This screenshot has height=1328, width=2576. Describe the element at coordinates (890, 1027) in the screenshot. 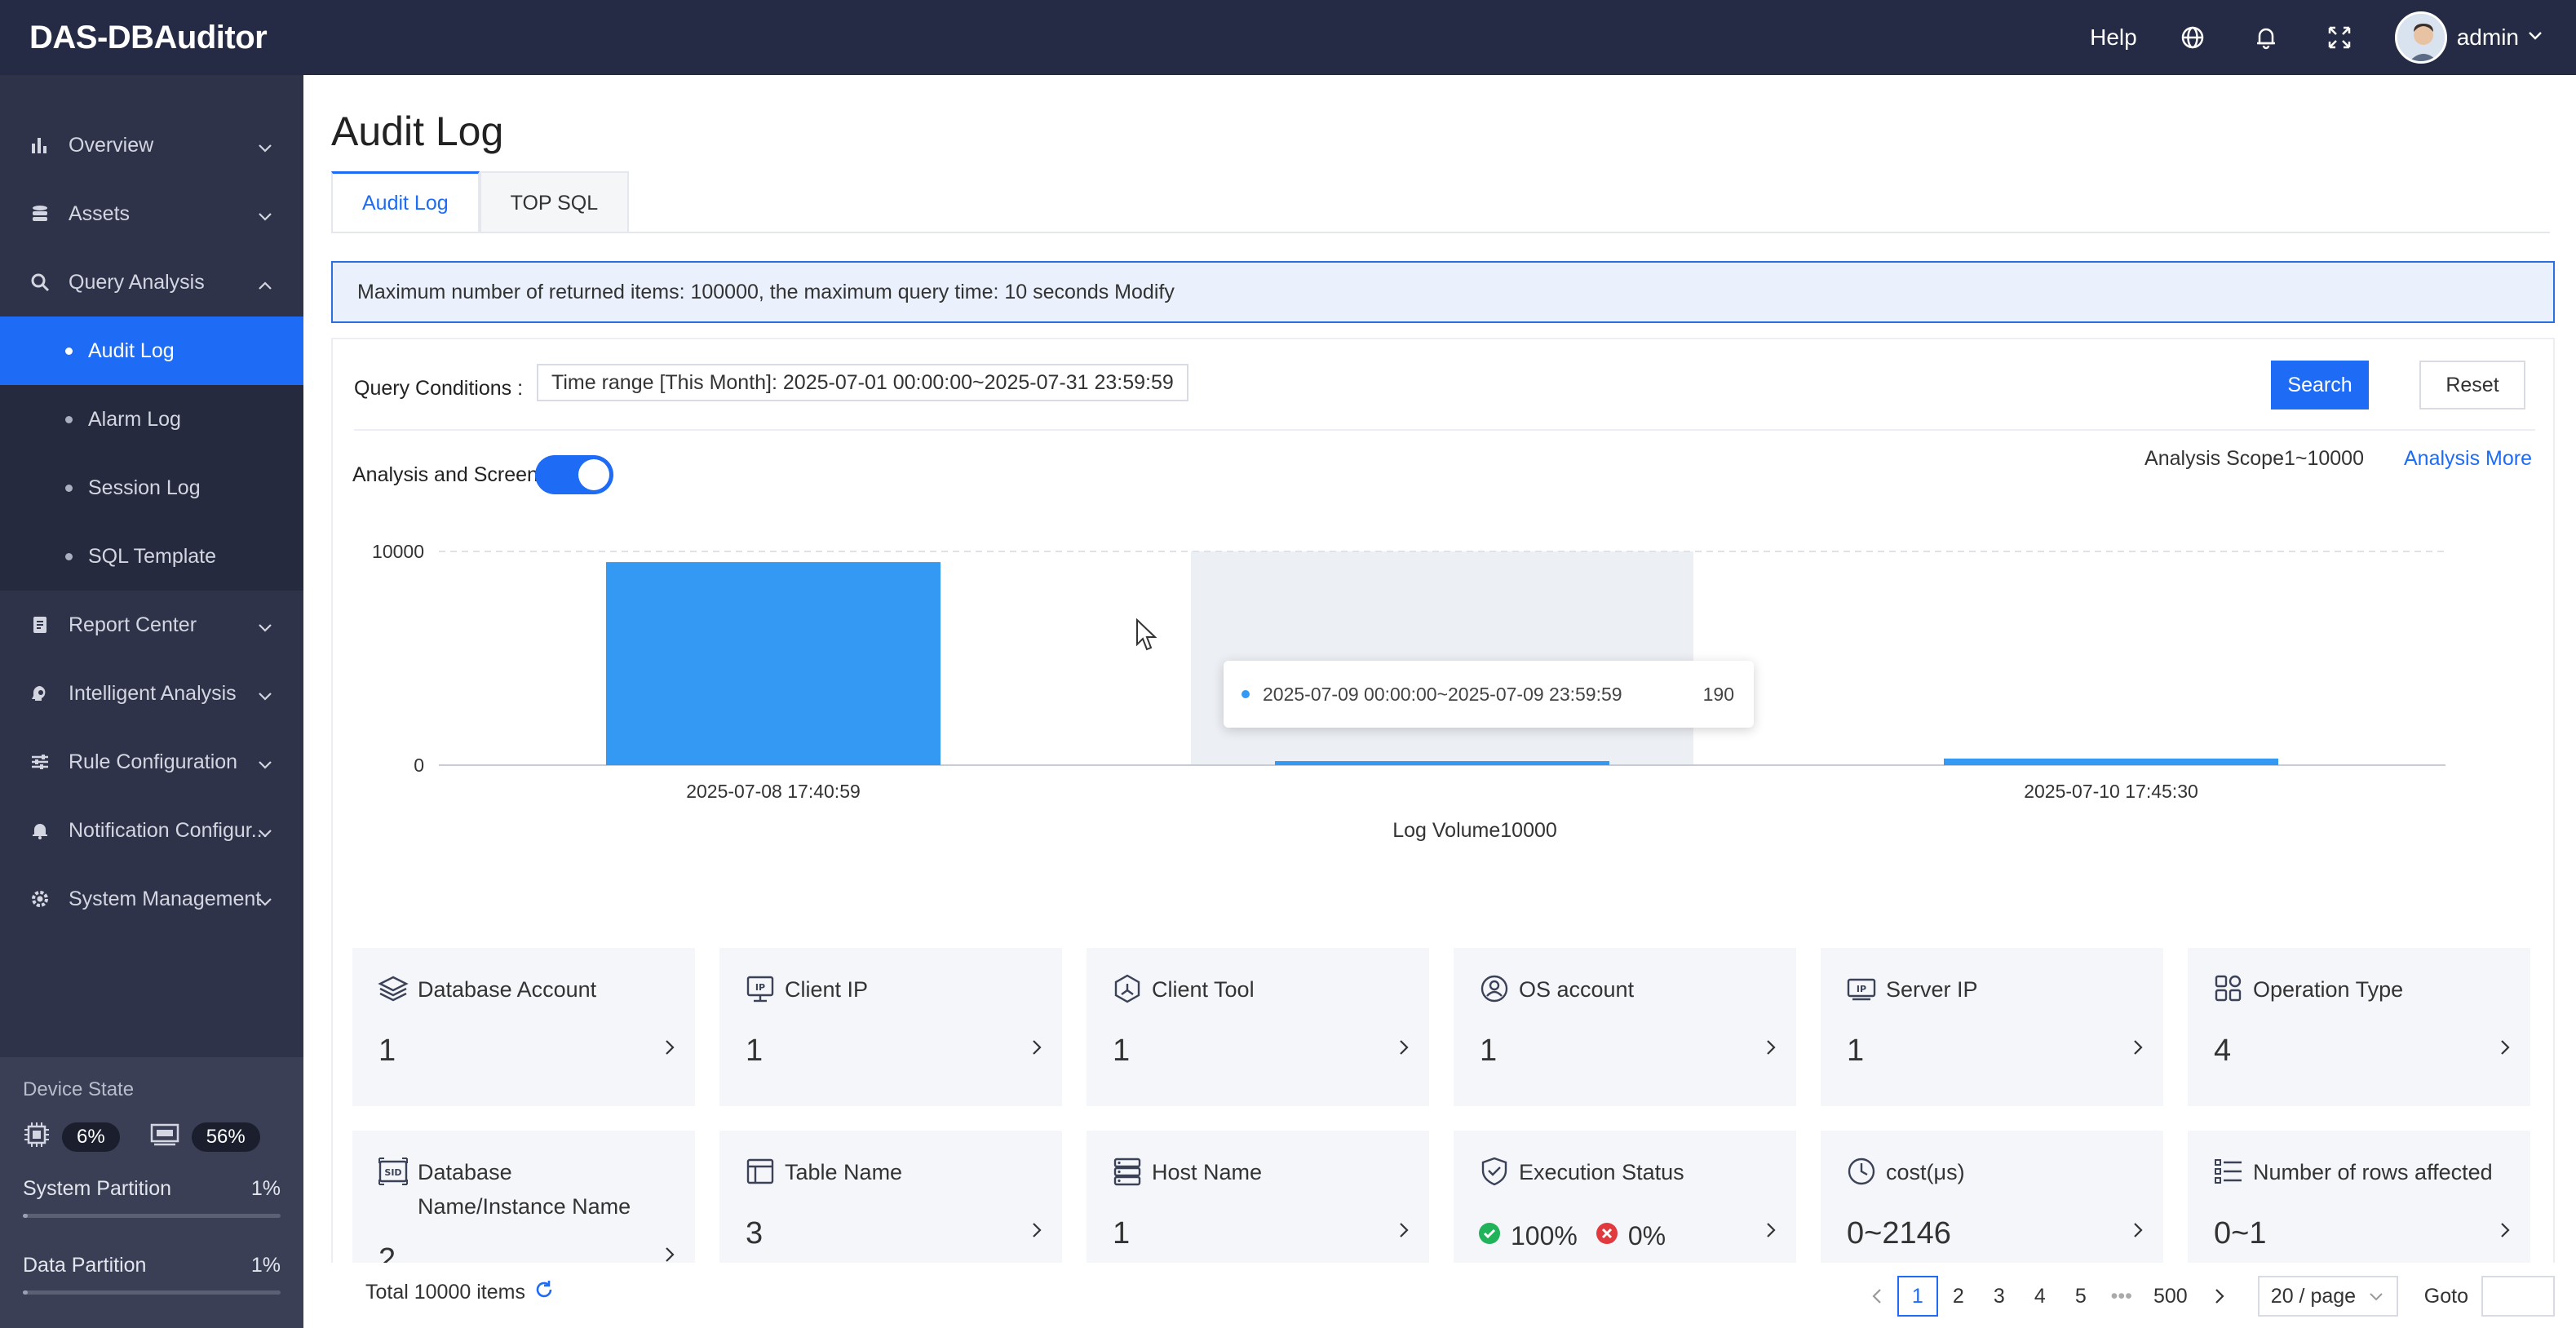

I see `card-client-ip: IP Client IP 1` at that location.